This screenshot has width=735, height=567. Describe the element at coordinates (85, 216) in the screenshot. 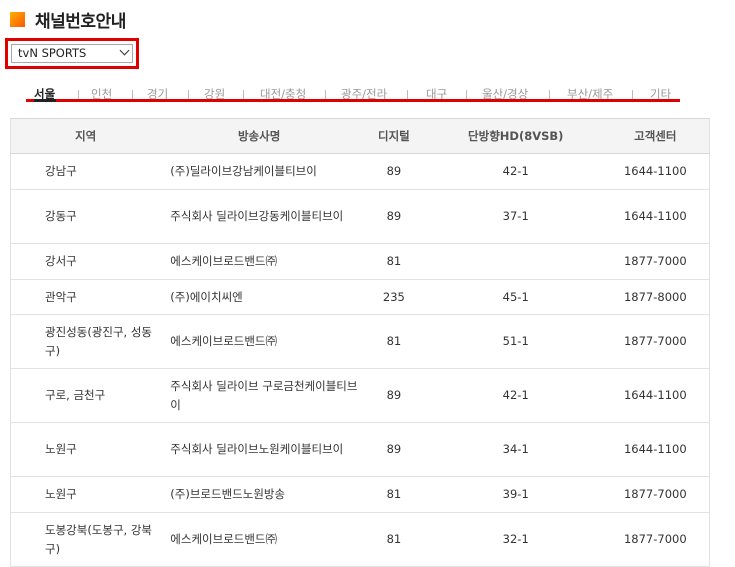

I see `cell-region: 강동구` at that location.